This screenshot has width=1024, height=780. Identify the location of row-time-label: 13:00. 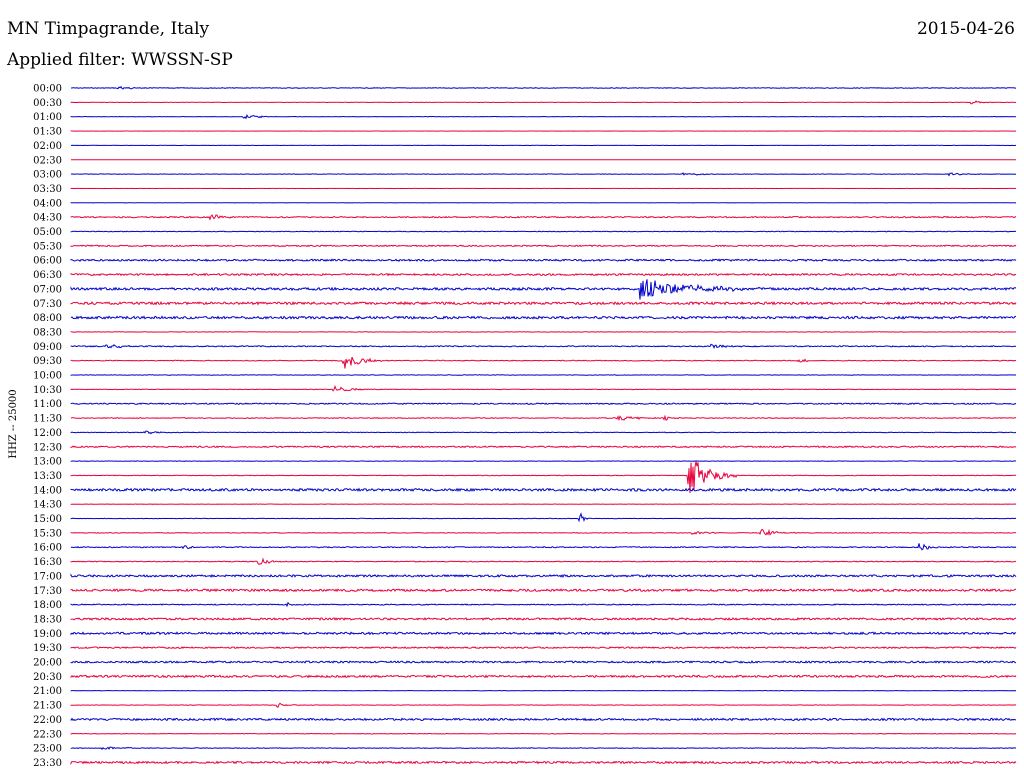
(47, 462).